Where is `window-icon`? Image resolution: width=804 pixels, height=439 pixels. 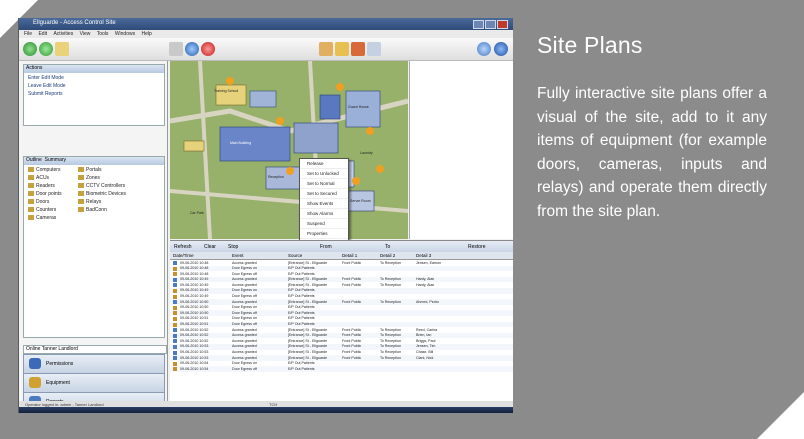
window-icon is located at coordinates (374, 49).